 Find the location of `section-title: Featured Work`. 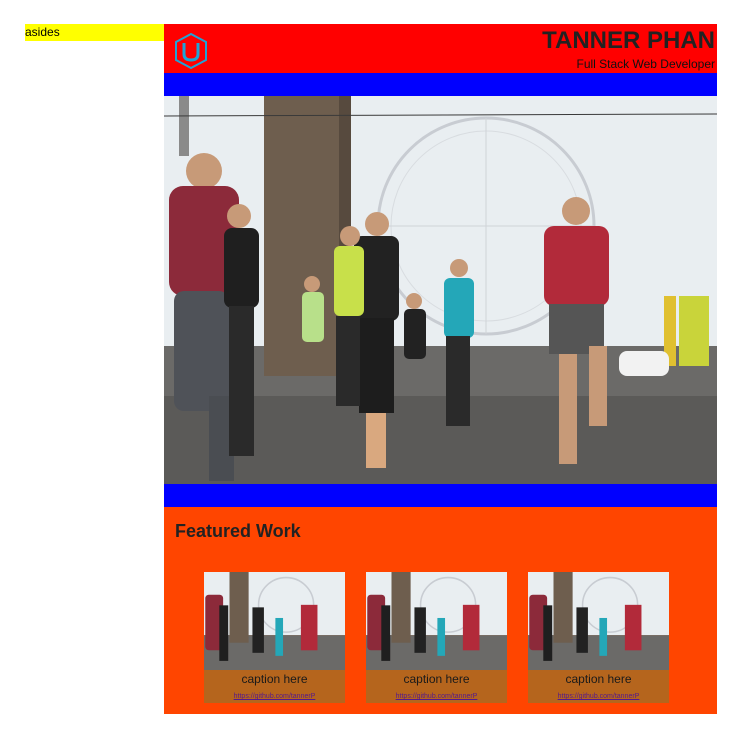

section-title: Featured Work is located at coordinates (238, 531).